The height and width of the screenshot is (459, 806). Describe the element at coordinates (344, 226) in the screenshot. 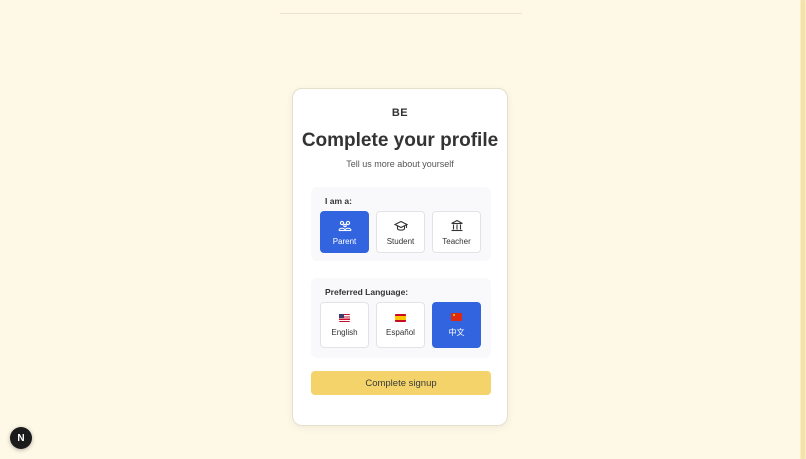

I see `family-icon` at that location.